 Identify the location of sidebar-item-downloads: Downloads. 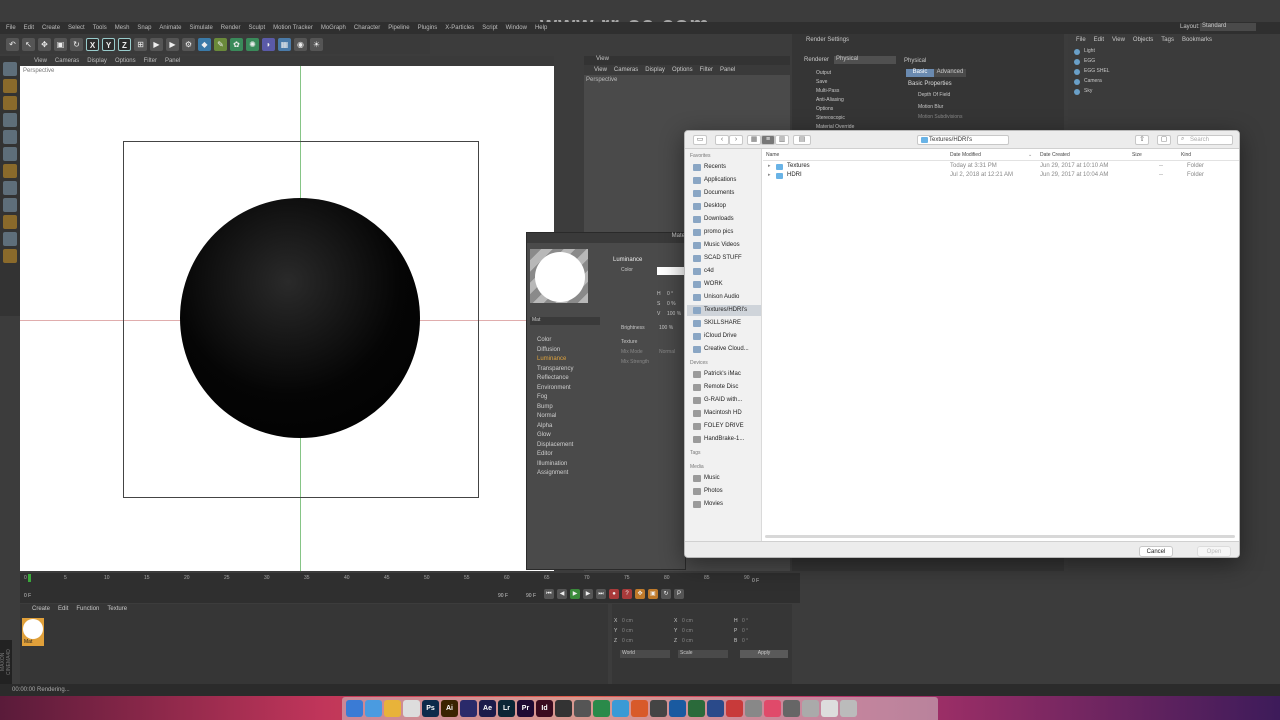
(727, 219).